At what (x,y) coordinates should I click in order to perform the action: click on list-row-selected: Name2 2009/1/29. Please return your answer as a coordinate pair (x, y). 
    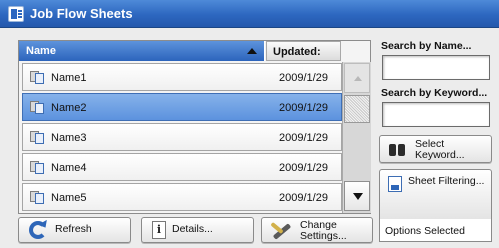
    Looking at the image, I should click on (182, 107).